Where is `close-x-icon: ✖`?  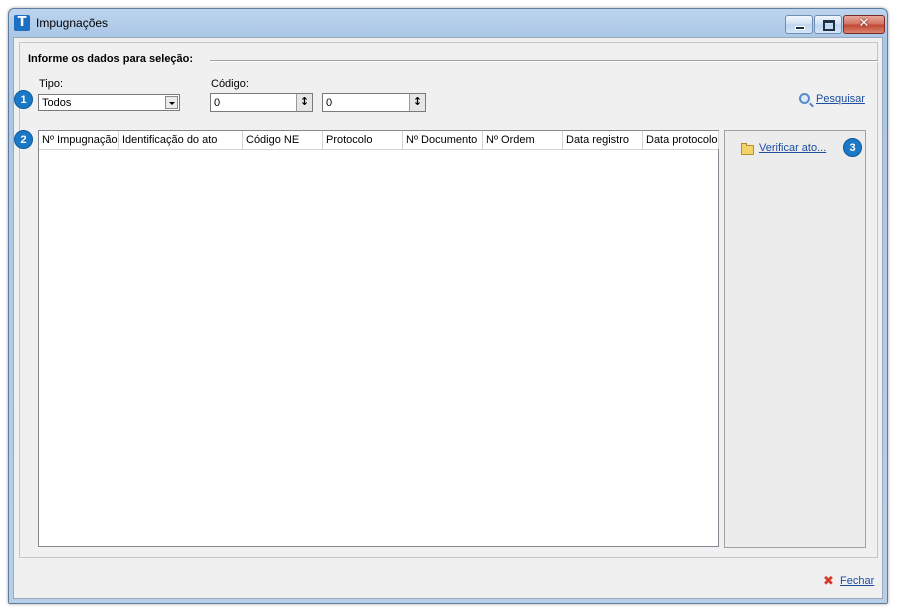
close-x-icon: ✖ is located at coordinates (828, 581).